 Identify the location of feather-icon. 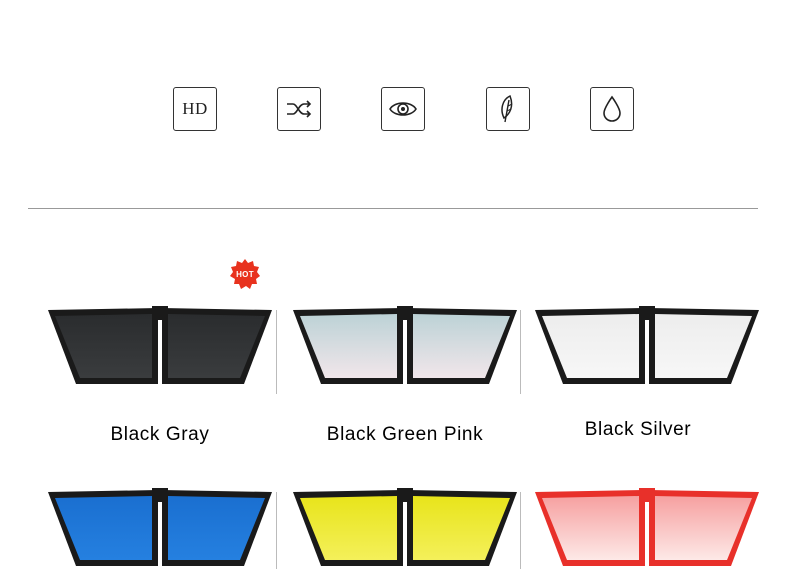
(508, 109).